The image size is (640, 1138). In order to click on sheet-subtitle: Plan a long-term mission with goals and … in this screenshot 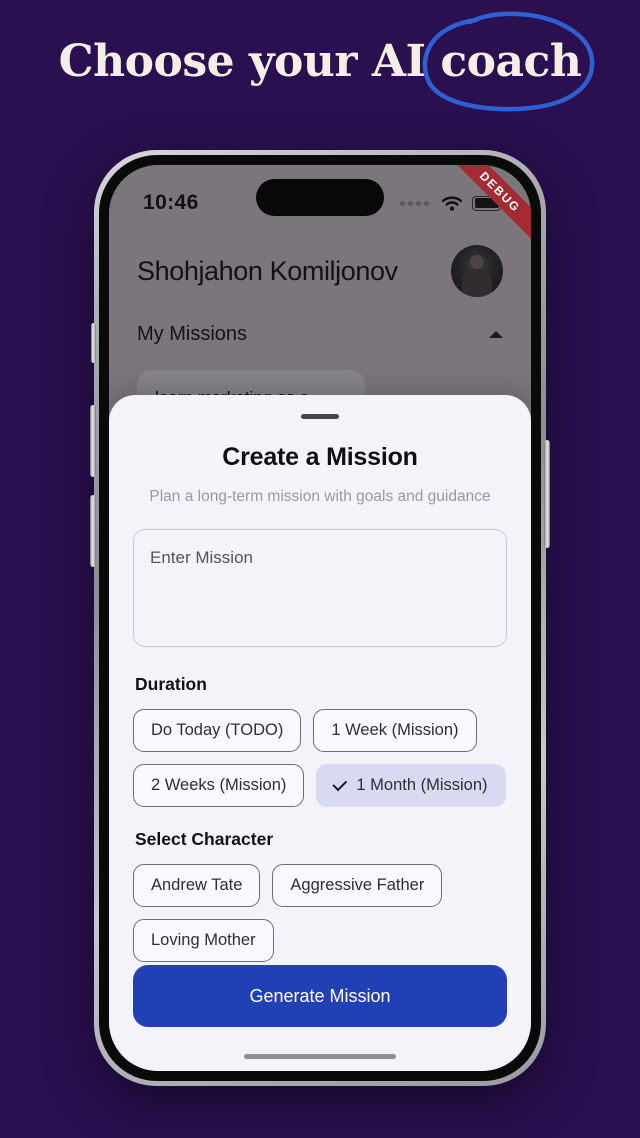, I will do `click(320, 496)`.